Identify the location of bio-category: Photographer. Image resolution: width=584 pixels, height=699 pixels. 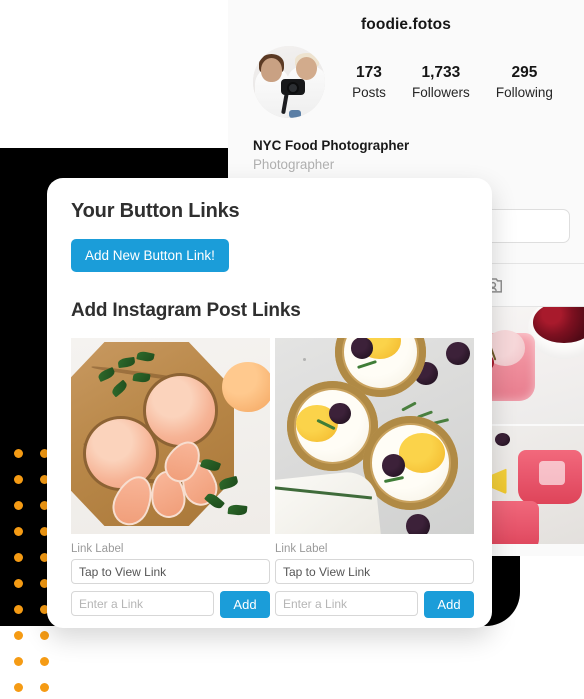
(294, 165).